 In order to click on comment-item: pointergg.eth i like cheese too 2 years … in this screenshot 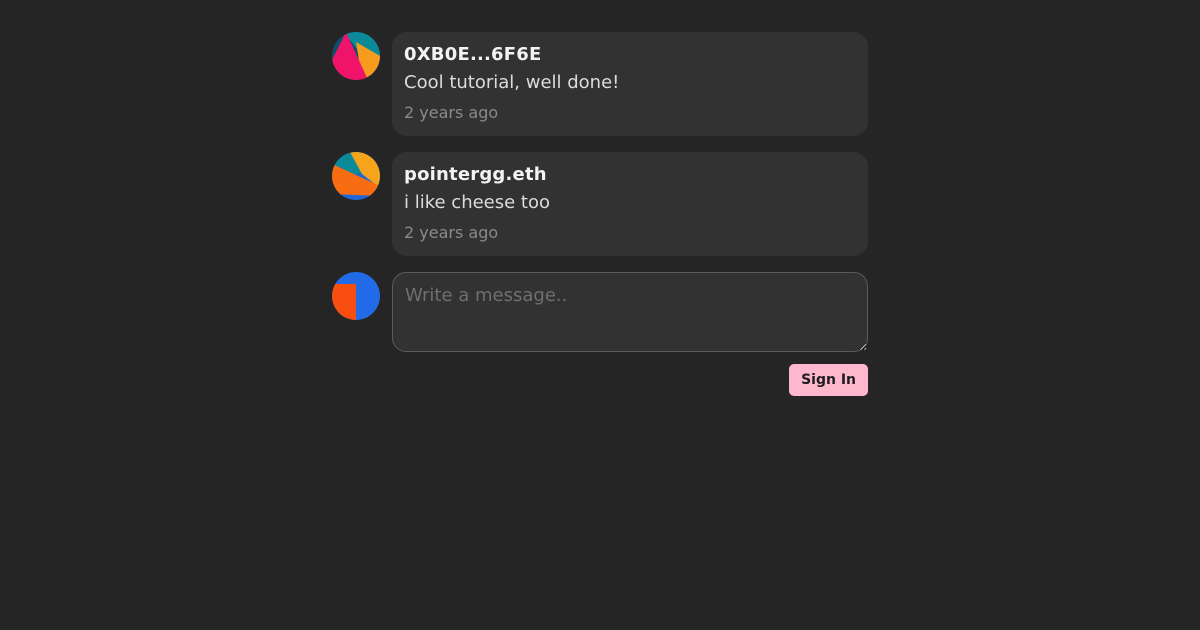, I will do `click(600, 204)`.